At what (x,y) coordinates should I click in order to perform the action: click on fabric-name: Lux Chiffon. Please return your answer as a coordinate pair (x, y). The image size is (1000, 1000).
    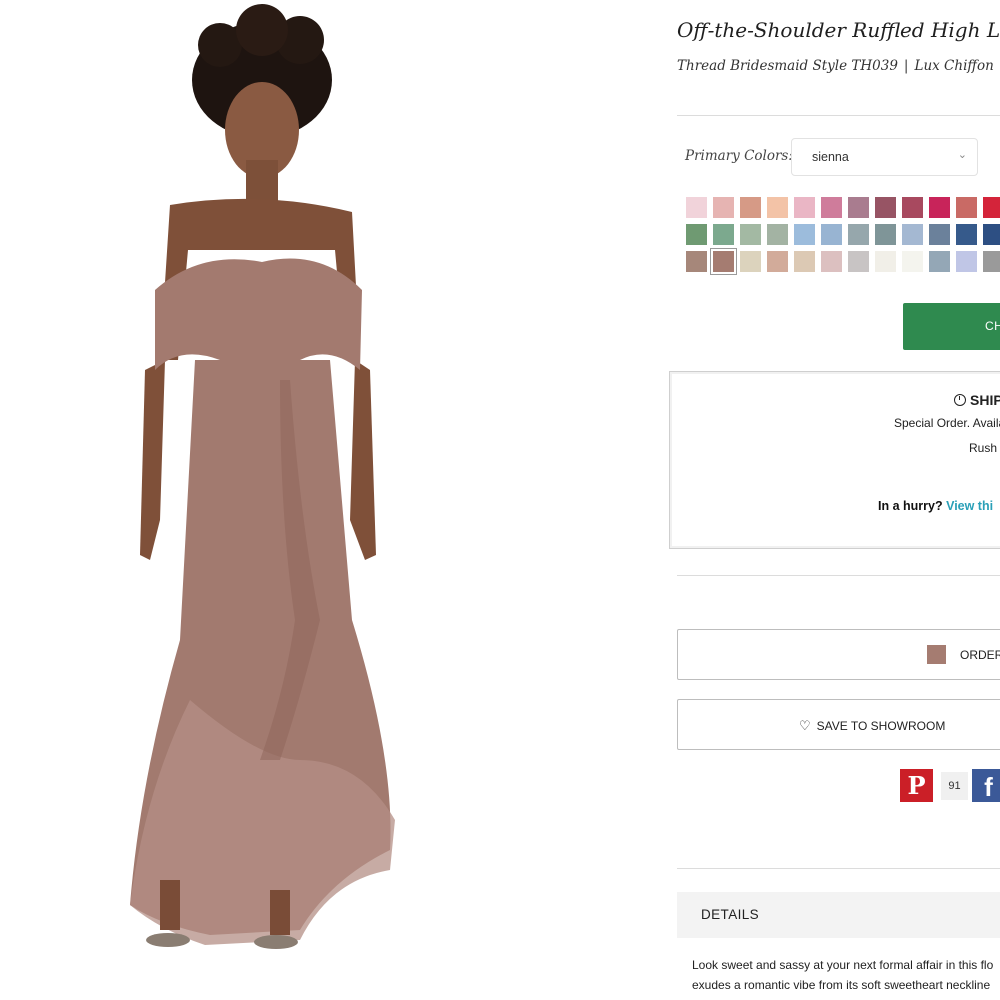
    Looking at the image, I should click on (954, 66).